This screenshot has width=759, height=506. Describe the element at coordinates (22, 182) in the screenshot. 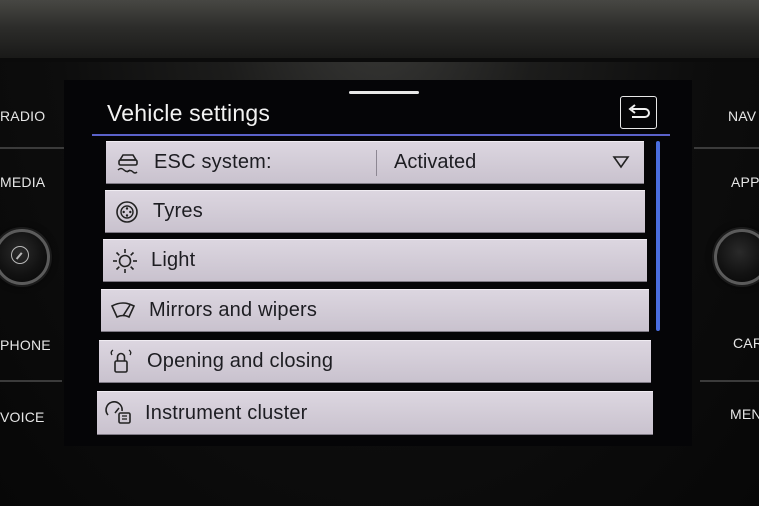

I see `media-button: MEDIA` at that location.